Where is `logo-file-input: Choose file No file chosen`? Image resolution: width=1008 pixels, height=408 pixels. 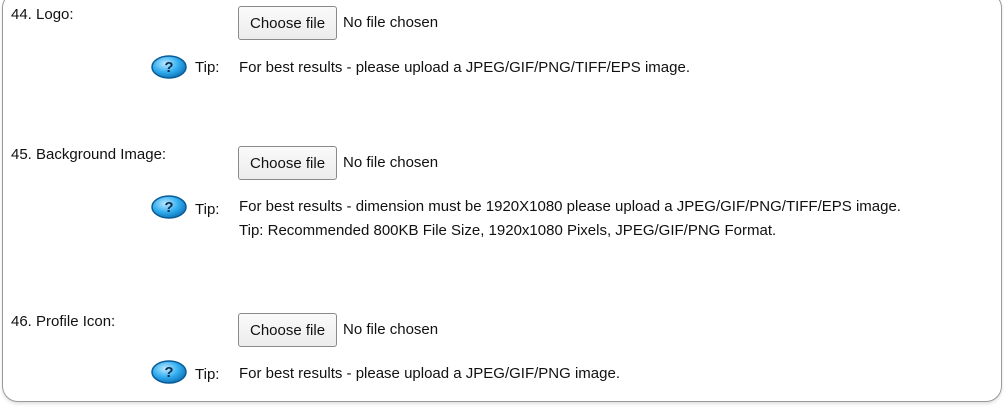 logo-file-input: Choose file No file chosen is located at coordinates (338, 23).